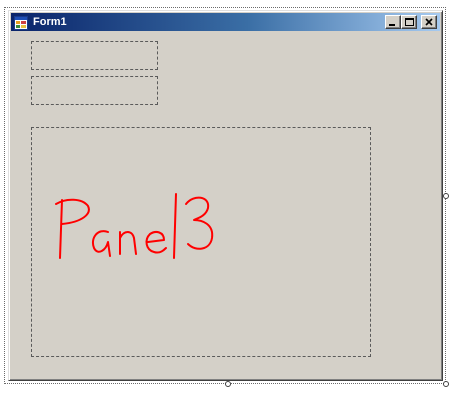  What do you see at coordinates (446, 384) in the screenshot?
I see `resize-handle-corner` at bounding box center [446, 384].